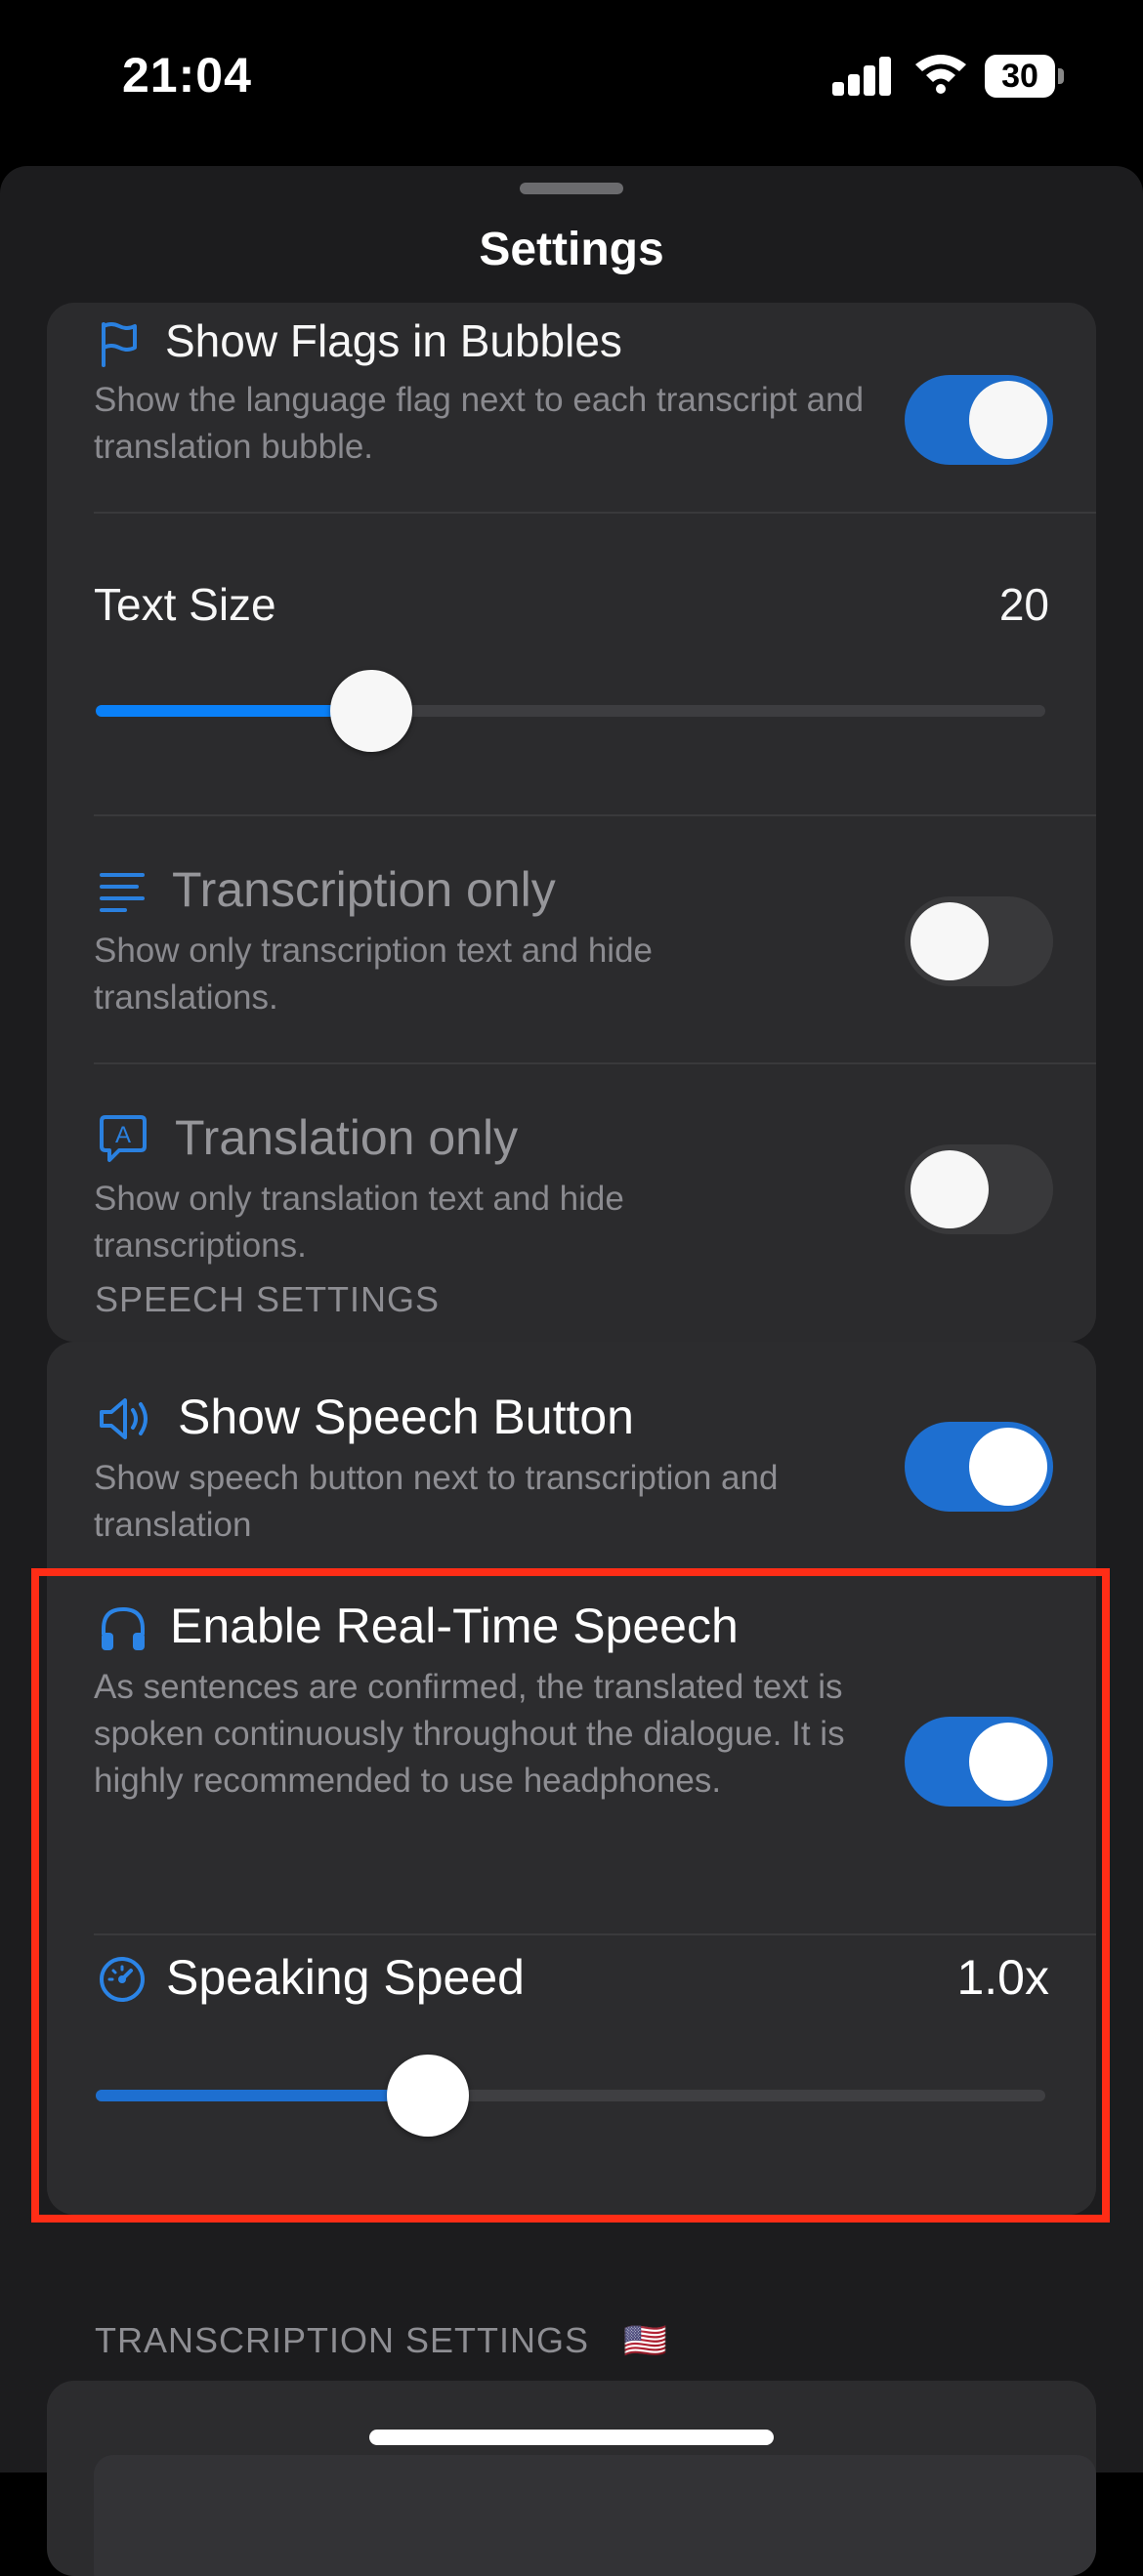 The height and width of the screenshot is (2576, 1143). I want to click on battery-level: 30, so click(1019, 77).